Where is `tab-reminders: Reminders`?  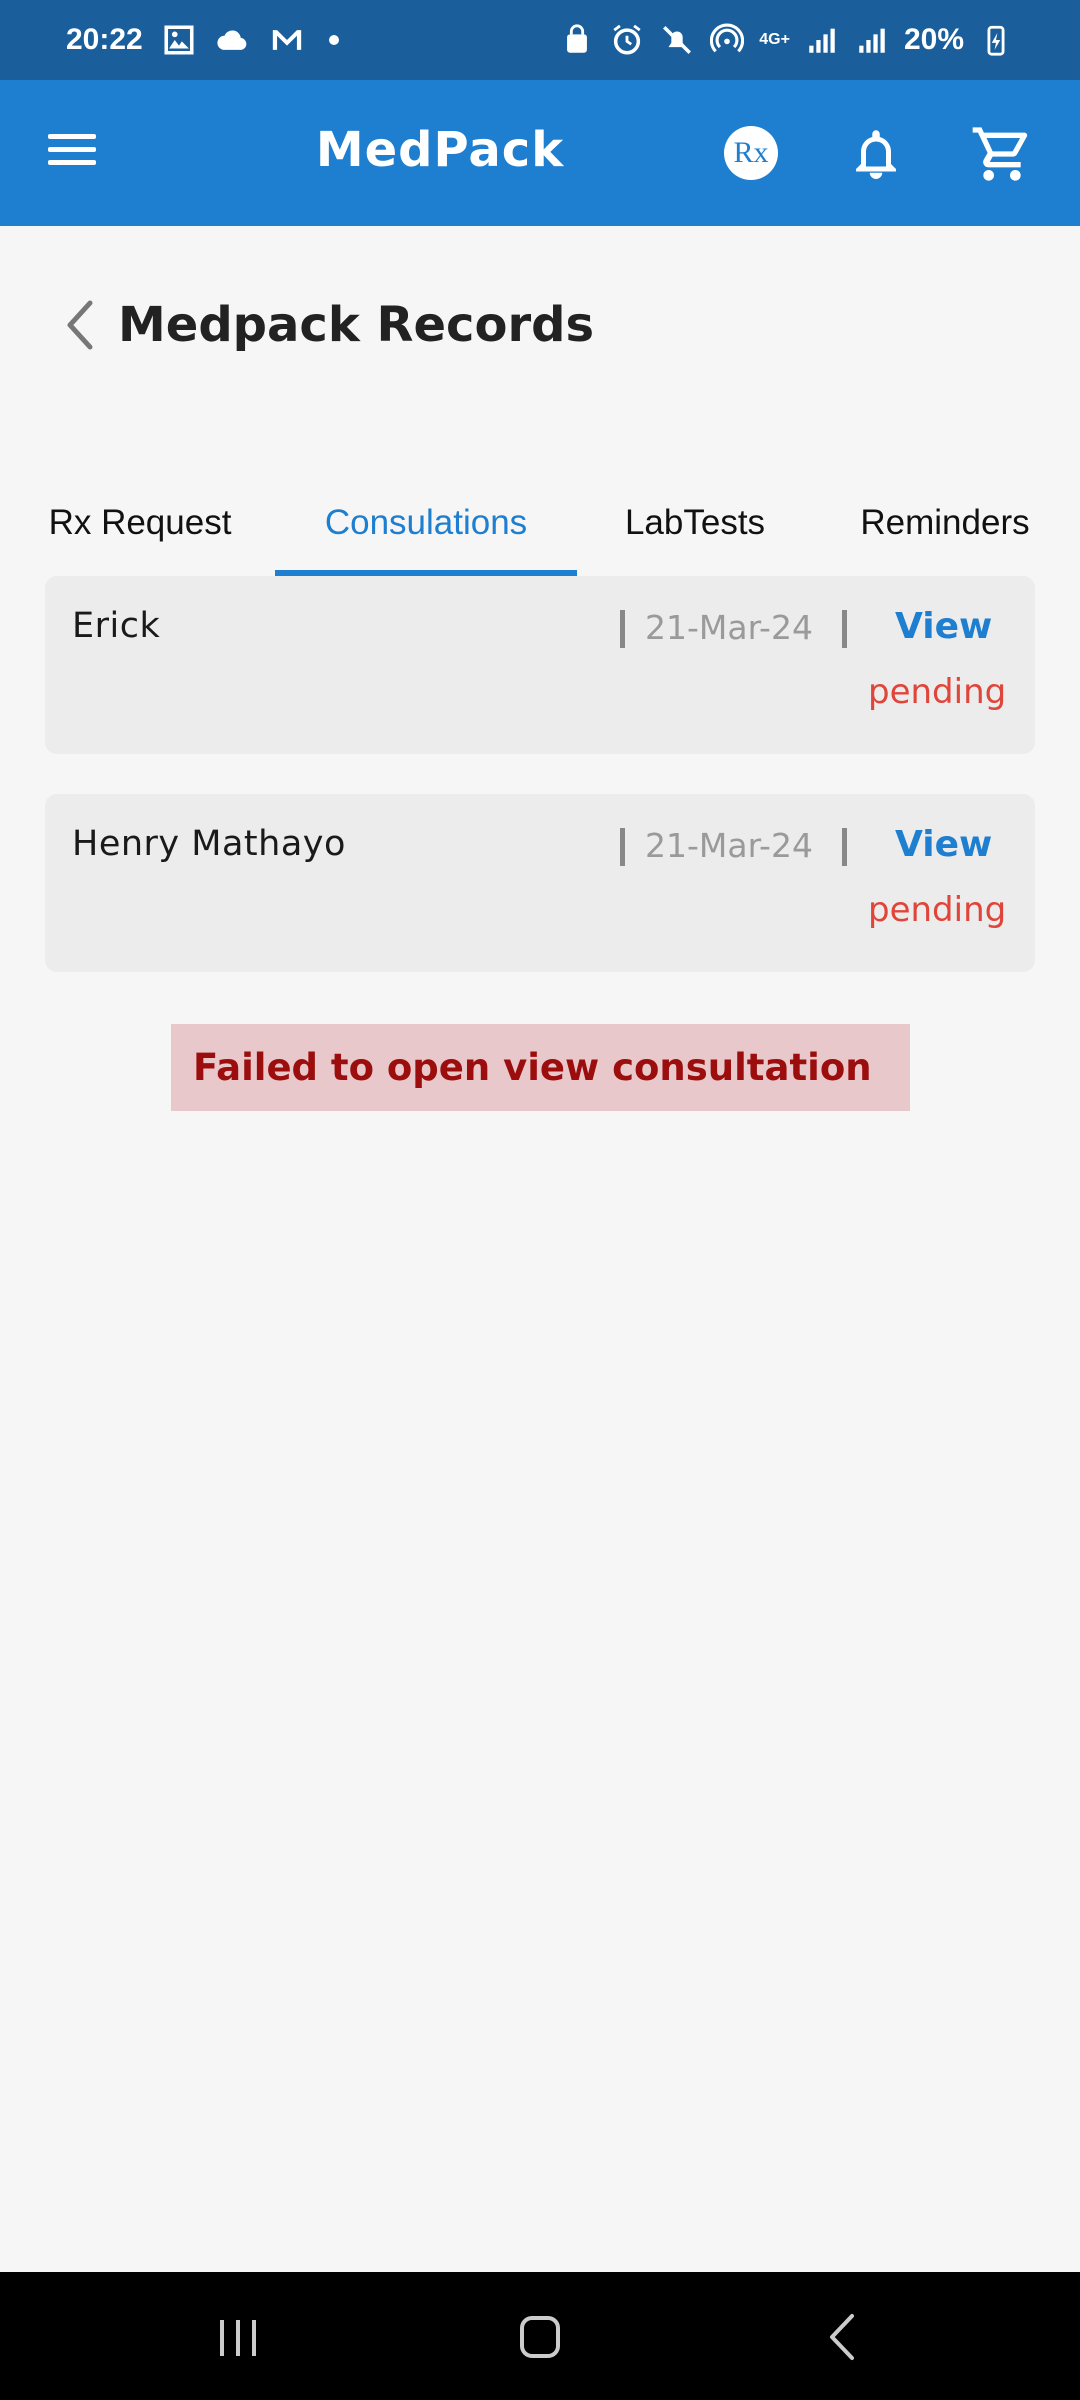
tab-reminders: Reminders is located at coordinates (945, 523).